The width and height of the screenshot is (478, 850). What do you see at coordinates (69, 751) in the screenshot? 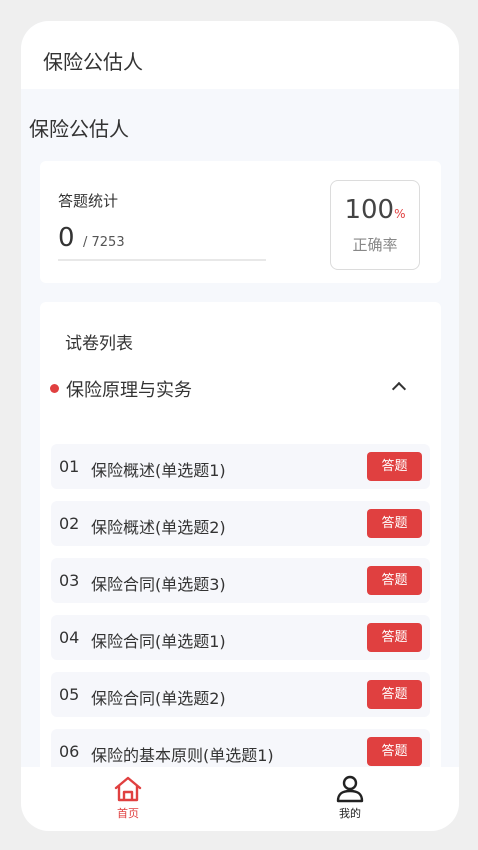
I see `paper-number: 06` at bounding box center [69, 751].